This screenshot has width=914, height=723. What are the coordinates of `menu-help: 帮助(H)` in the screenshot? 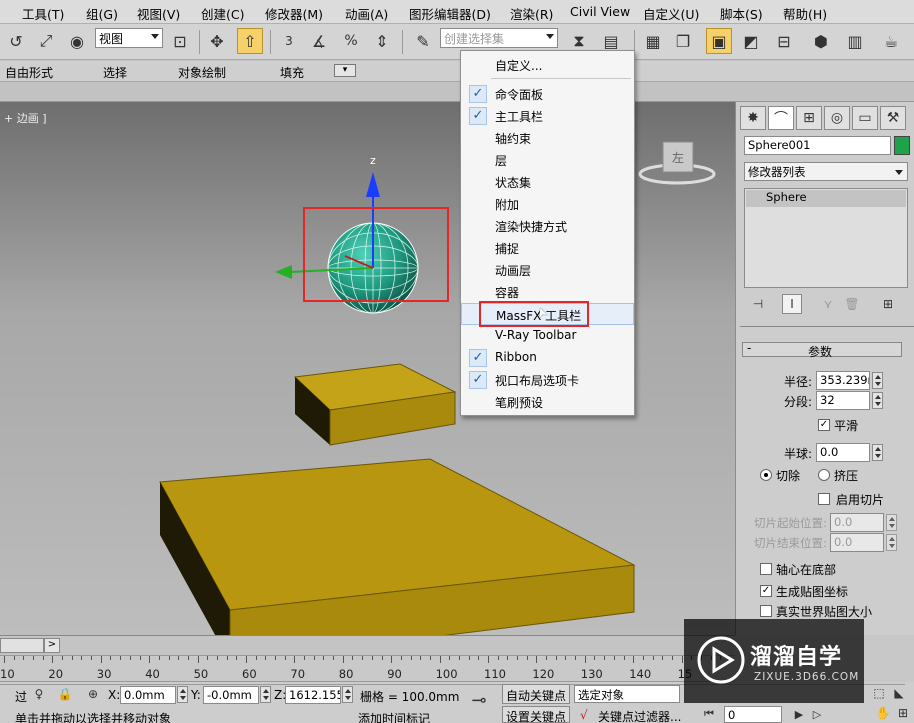 It's located at (805, 13).